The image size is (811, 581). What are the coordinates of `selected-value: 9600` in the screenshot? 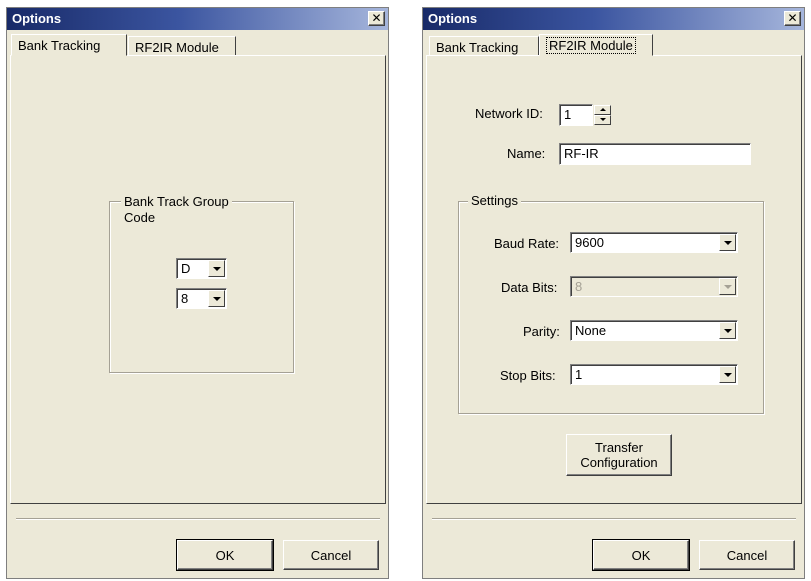 It's located at (589, 242).